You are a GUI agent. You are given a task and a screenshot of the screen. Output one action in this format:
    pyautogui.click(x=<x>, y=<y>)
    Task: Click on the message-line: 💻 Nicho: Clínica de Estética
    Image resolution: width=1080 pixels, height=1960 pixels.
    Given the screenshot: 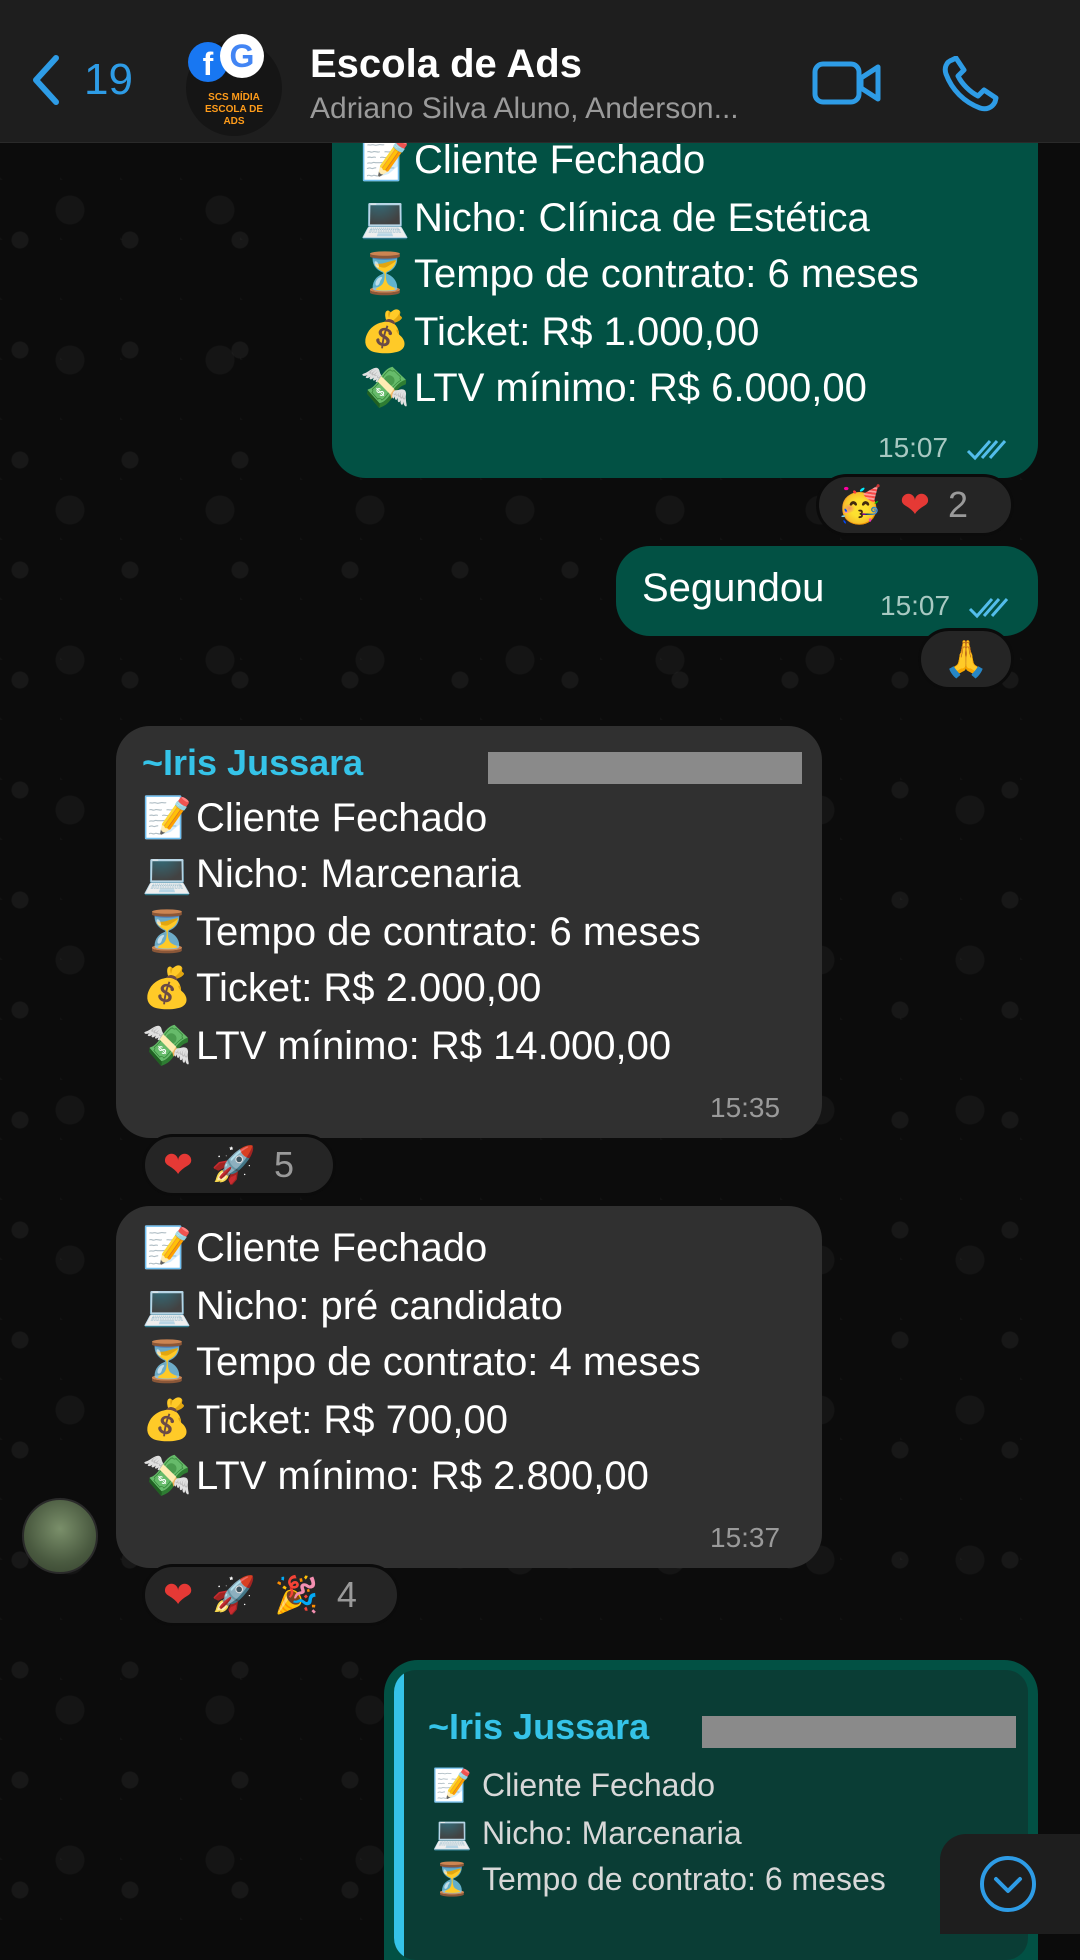 What is the action you would take?
    pyautogui.click(x=615, y=218)
    